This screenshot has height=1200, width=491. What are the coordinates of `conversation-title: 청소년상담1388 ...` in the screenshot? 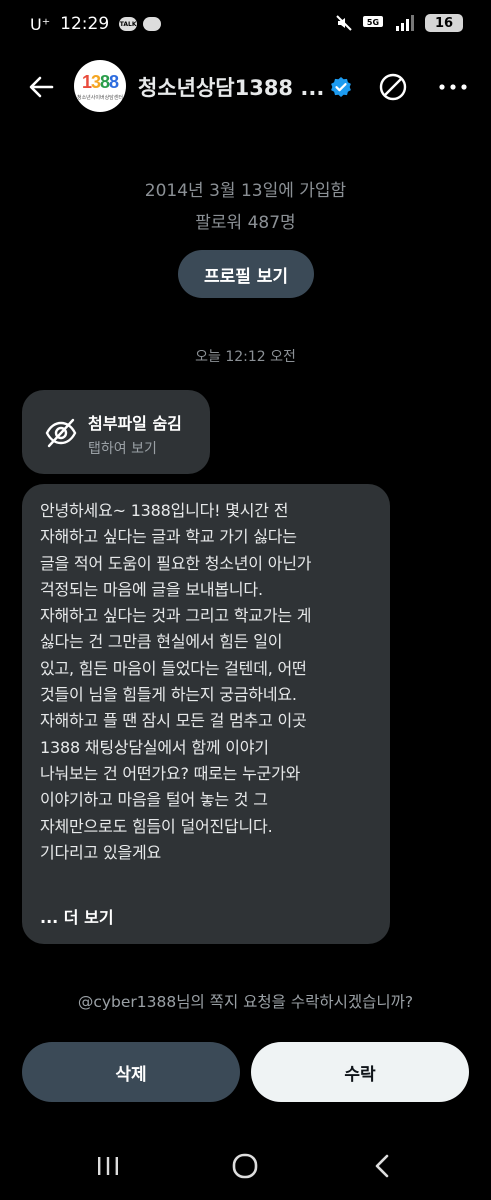 It's located at (245, 87).